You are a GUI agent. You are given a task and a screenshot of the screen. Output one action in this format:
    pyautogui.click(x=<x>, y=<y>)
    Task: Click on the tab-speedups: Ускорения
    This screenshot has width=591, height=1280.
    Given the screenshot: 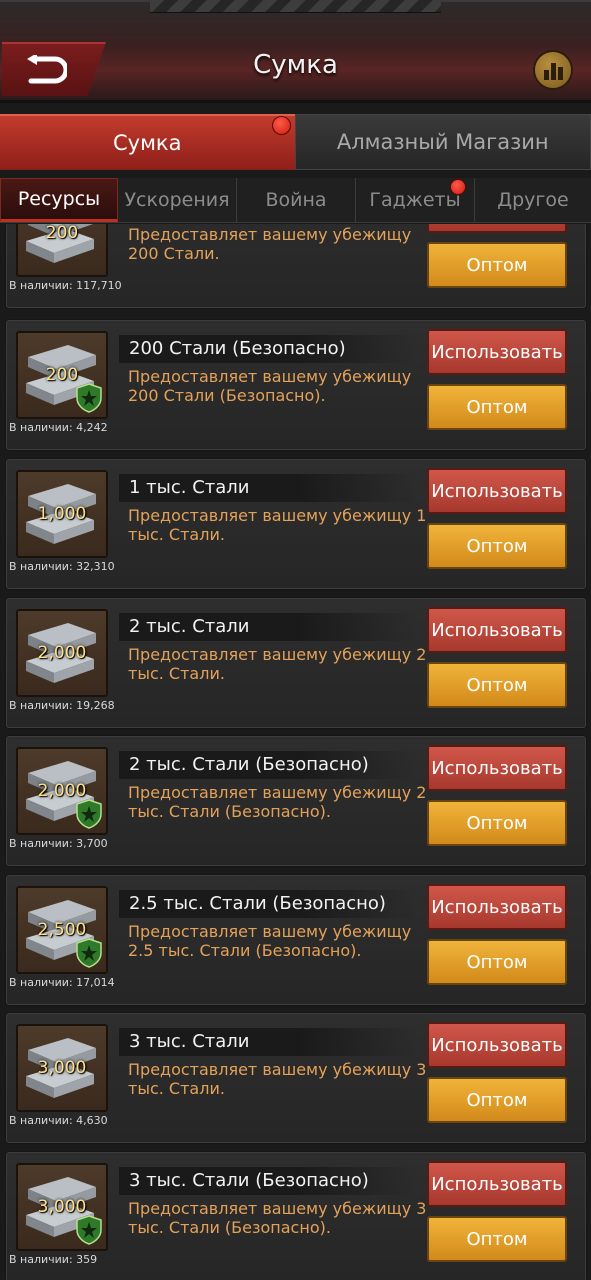 What is the action you would take?
    pyautogui.click(x=177, y=200)
    